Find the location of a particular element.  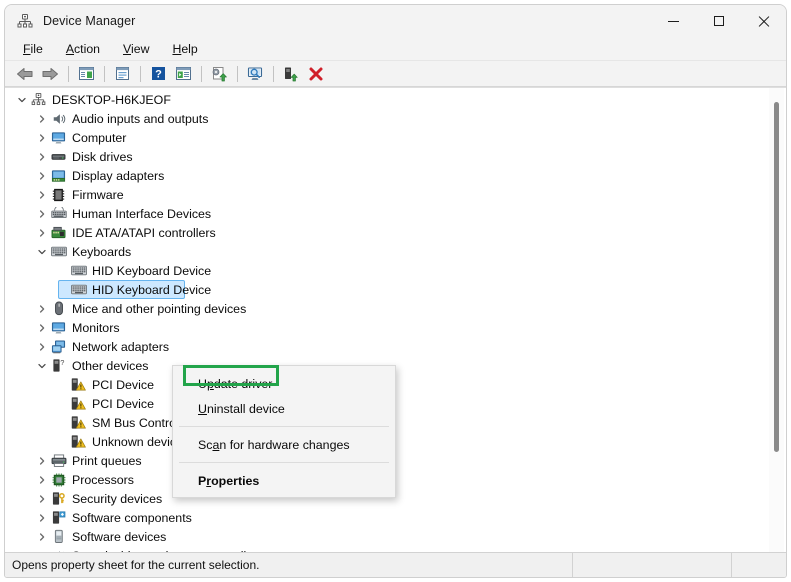

ctx-properties-pre: P is located at coordinates (202, 480).